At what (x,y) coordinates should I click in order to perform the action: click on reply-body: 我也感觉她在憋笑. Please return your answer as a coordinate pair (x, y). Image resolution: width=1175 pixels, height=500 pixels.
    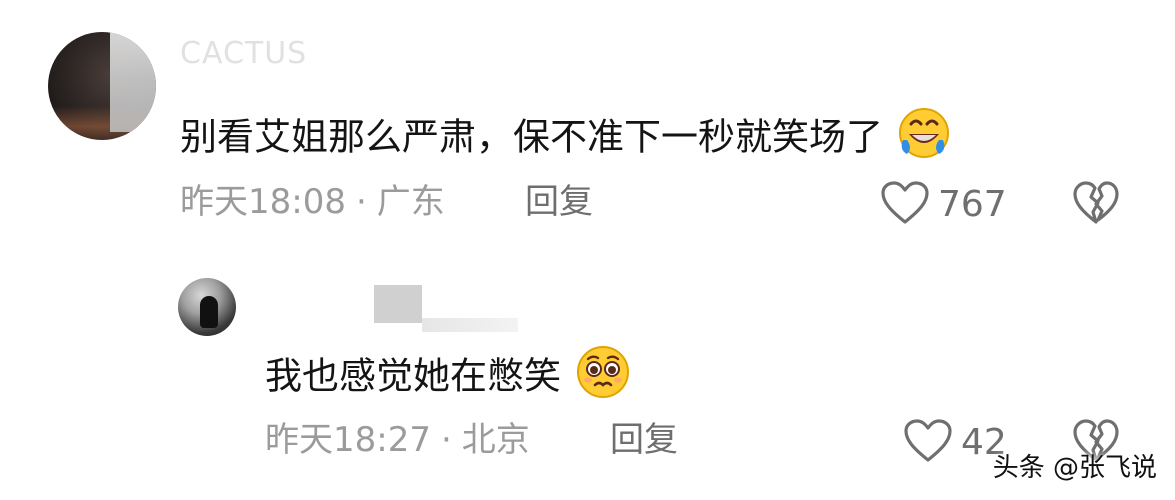
    Looking at the image, I should click on (413, 376).